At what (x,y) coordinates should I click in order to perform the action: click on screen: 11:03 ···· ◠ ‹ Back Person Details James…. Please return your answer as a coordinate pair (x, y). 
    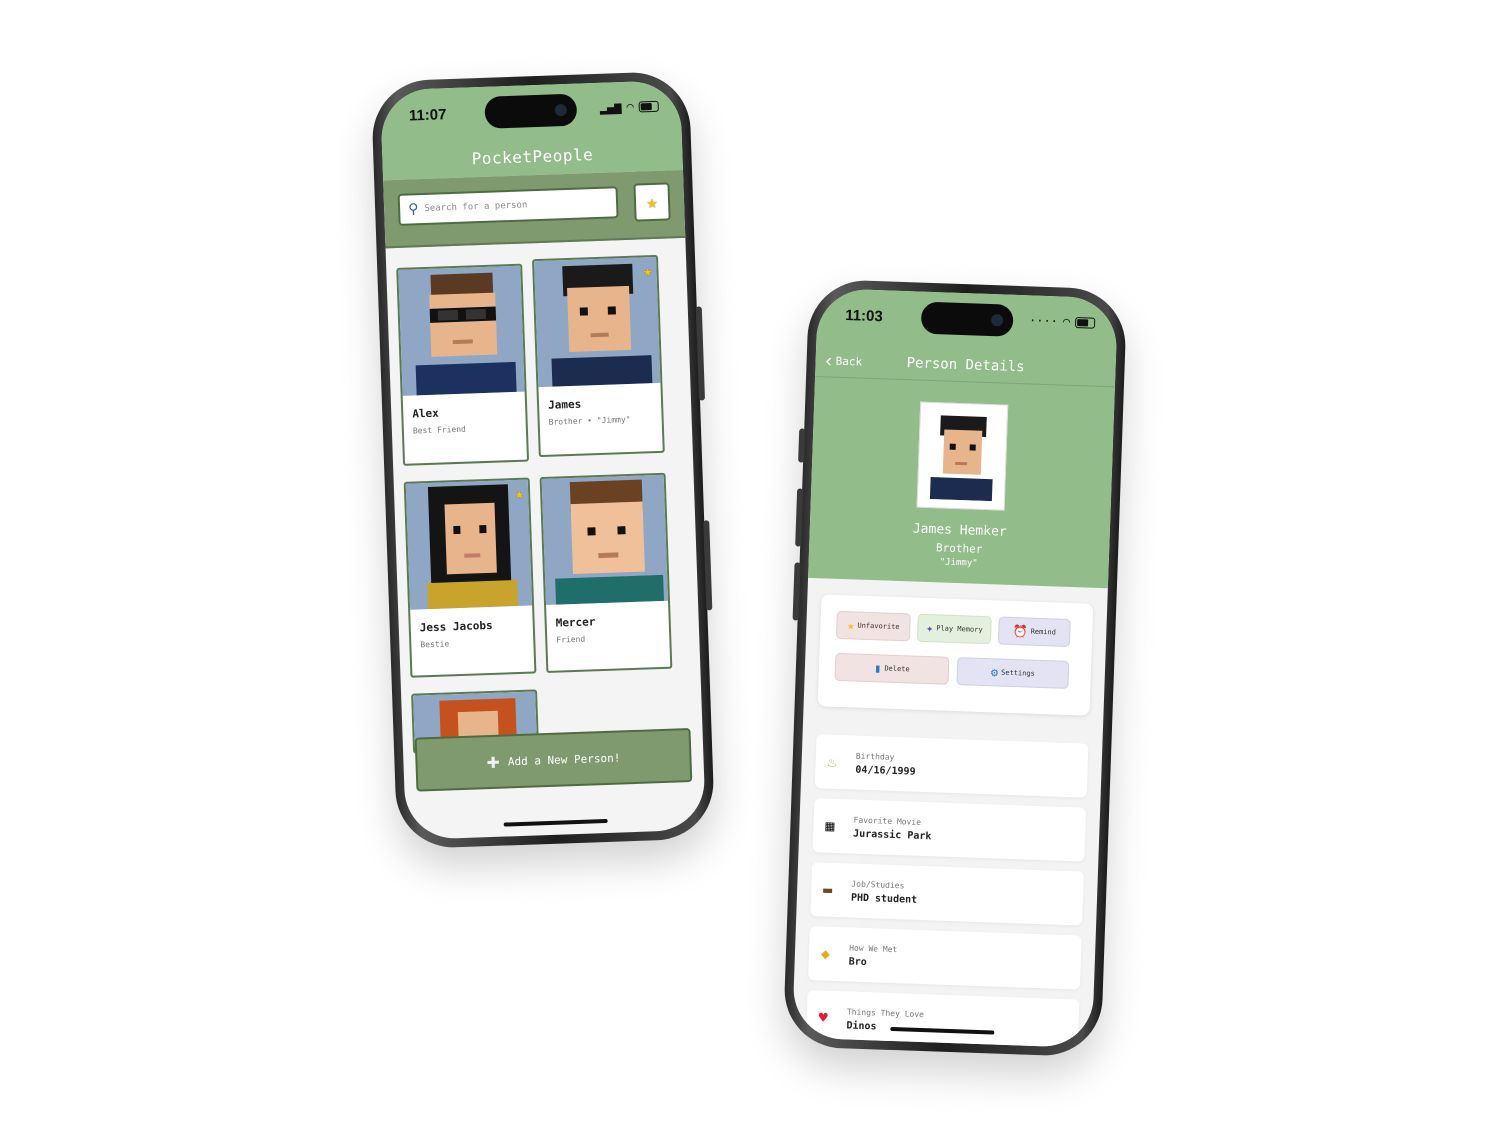
    Looking at the image, I should click on (955, 668).